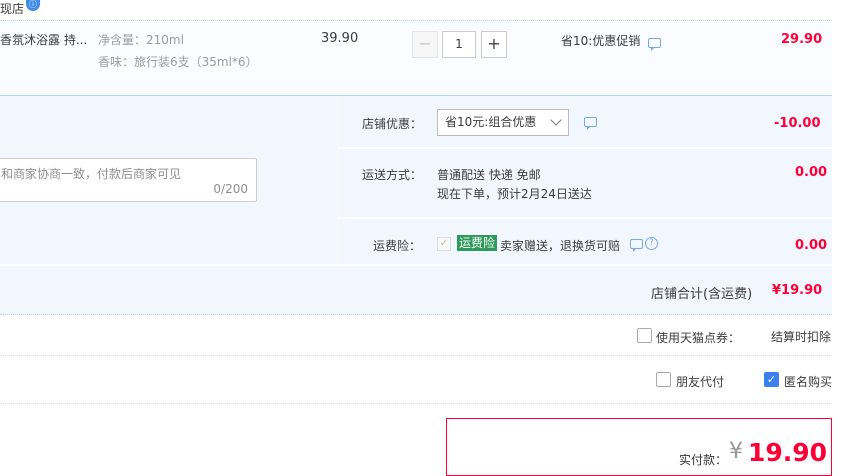  Describe the element at coordinates (230, 189) in the screenshot. I see `memo-char-count: 0/200` at that location.